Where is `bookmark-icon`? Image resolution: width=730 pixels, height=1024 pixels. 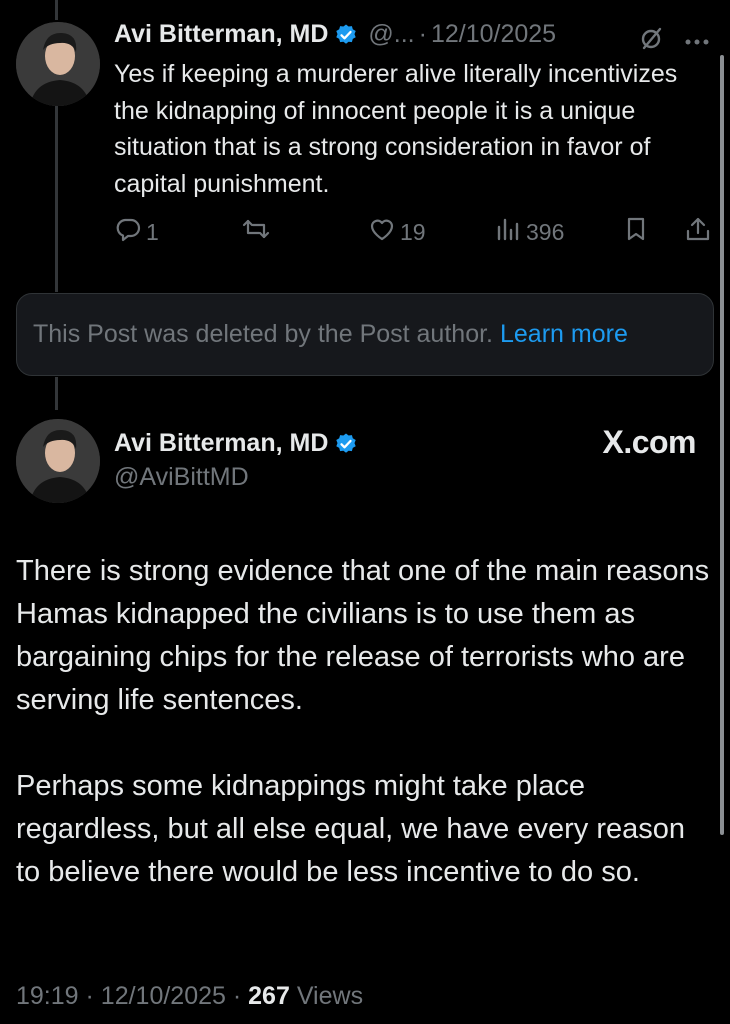
bookmark-icon is located at coordinates (636, 232).